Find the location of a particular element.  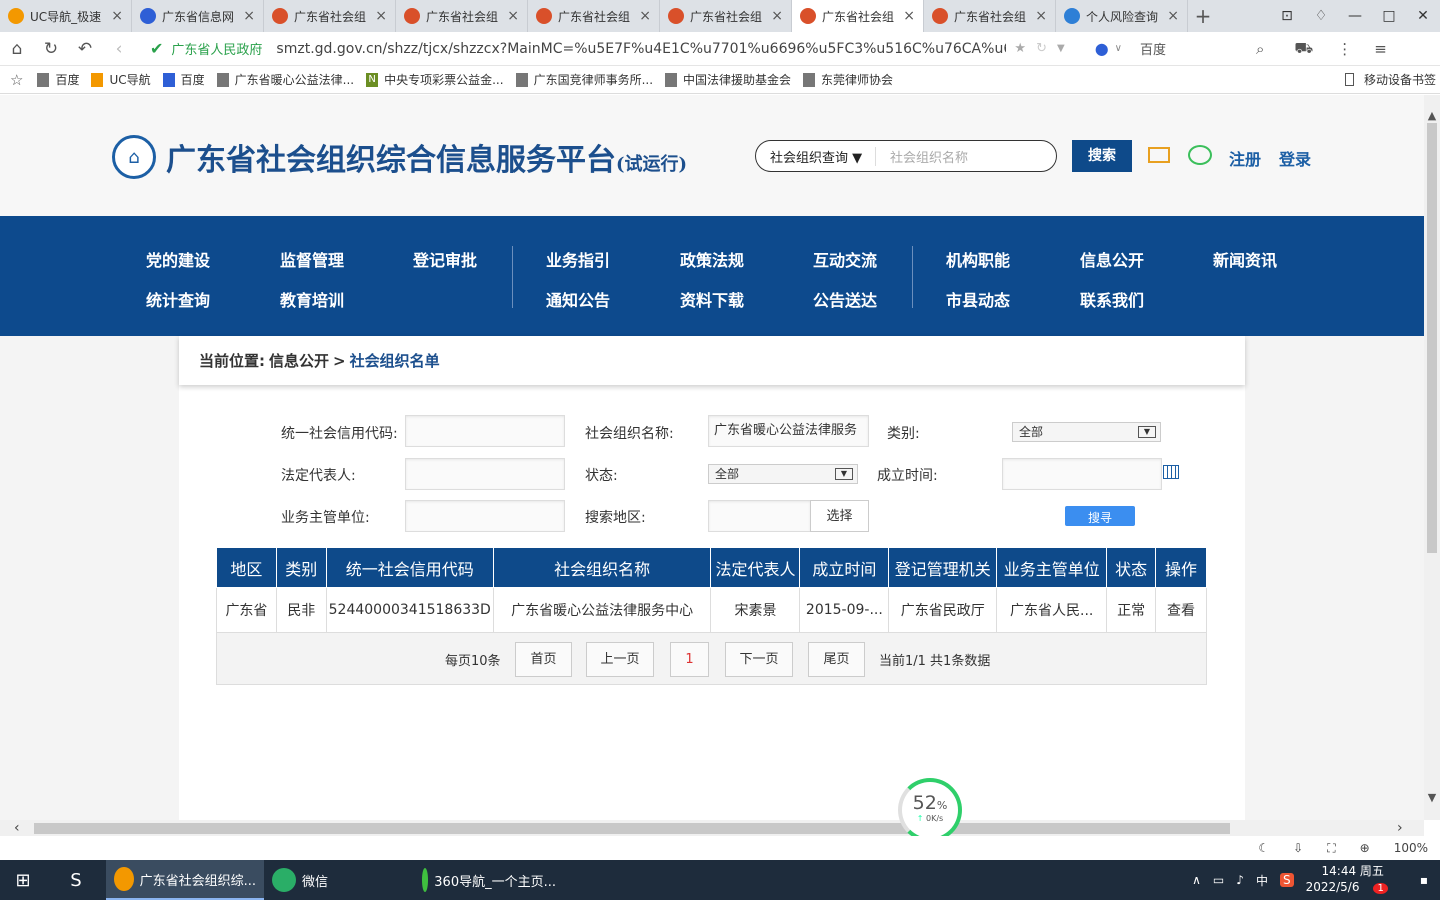

choose-region-button: 选择 is located at coordinates (839, 516).